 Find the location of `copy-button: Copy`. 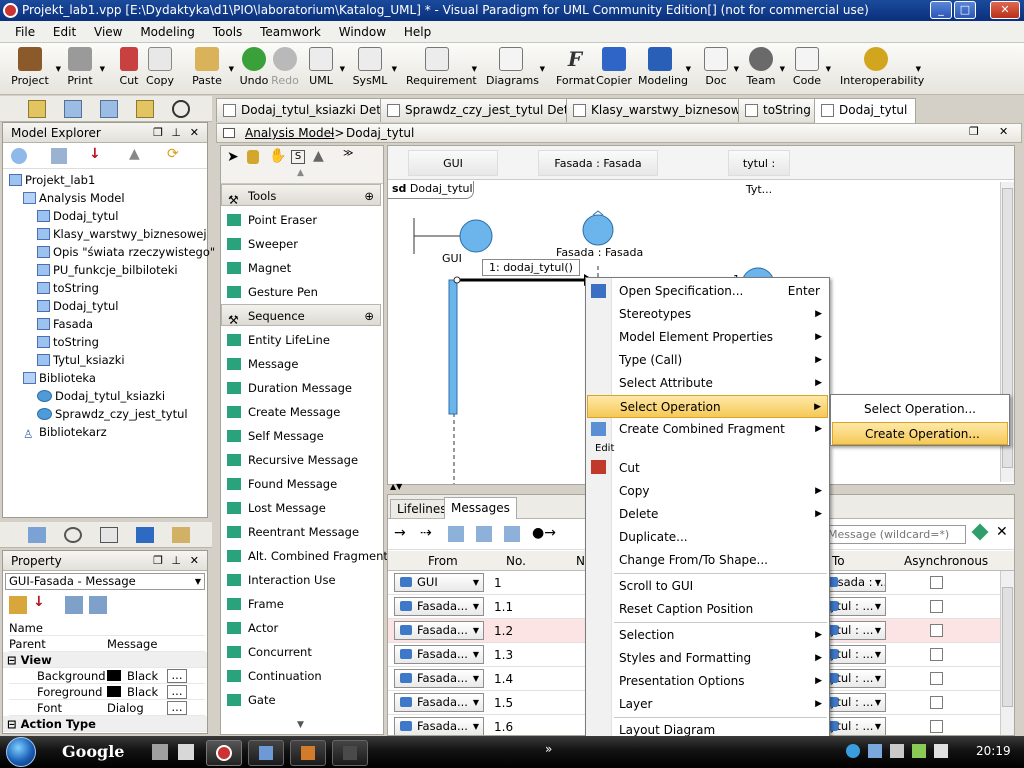

copy-button: Copy is located at coordinates (160, 70).